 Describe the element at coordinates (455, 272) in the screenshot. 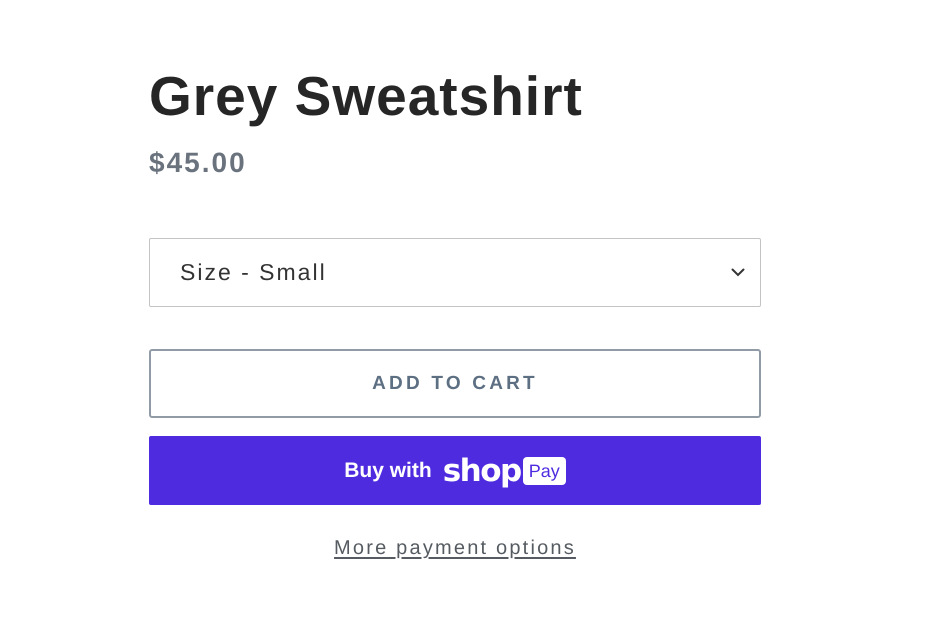

I see `size-select: Size - Small` at that location.